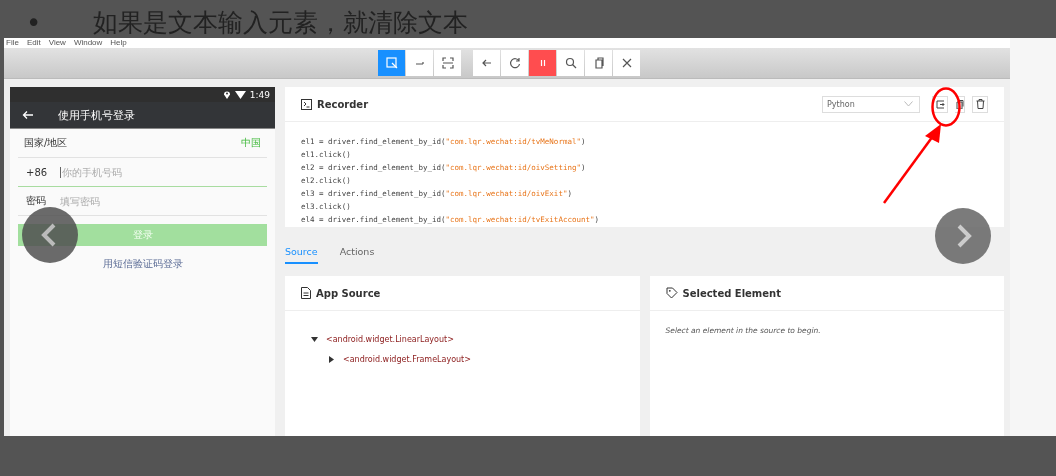  I want to click on status-time: 1:49, so click(259, 94).